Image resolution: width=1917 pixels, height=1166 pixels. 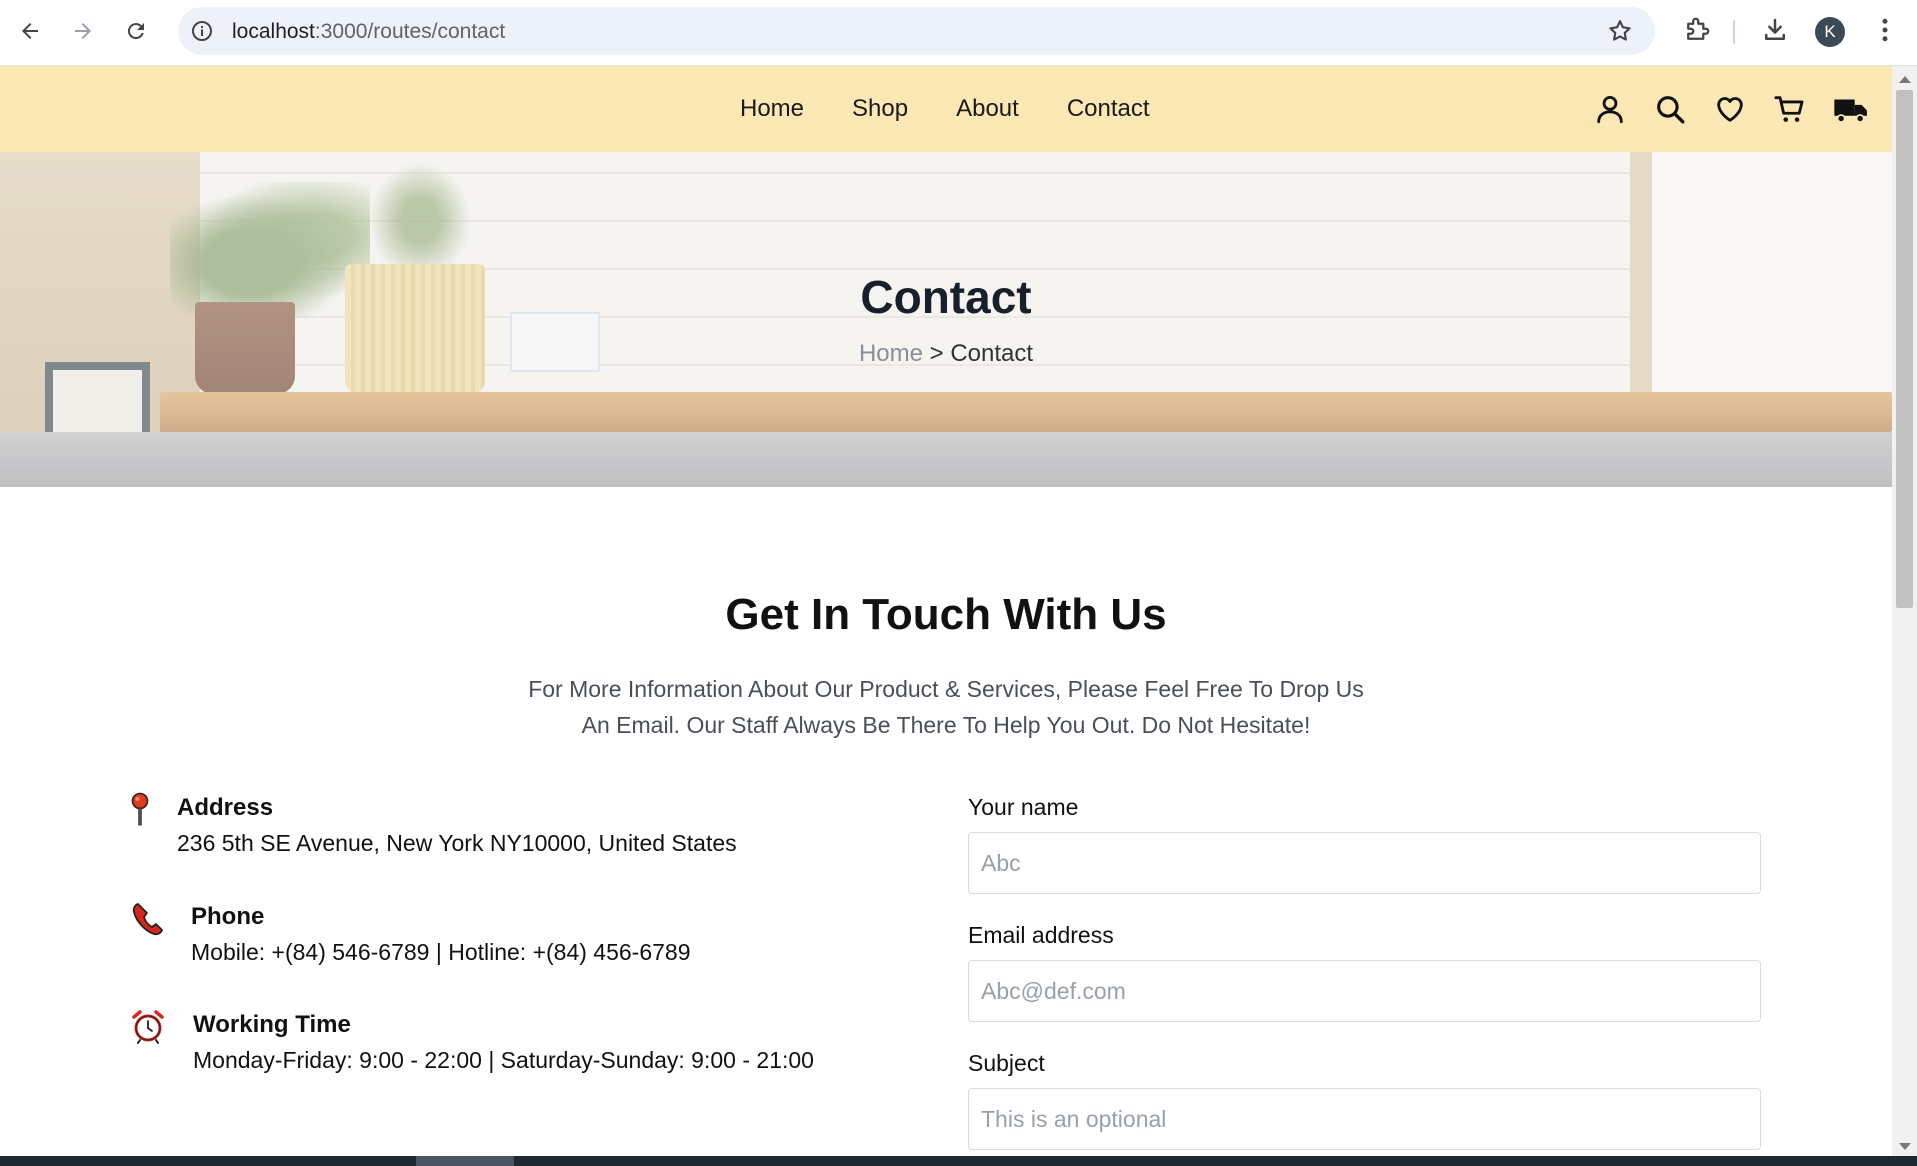 I want to click on map-pin-icon, so click(x=146, y=810).